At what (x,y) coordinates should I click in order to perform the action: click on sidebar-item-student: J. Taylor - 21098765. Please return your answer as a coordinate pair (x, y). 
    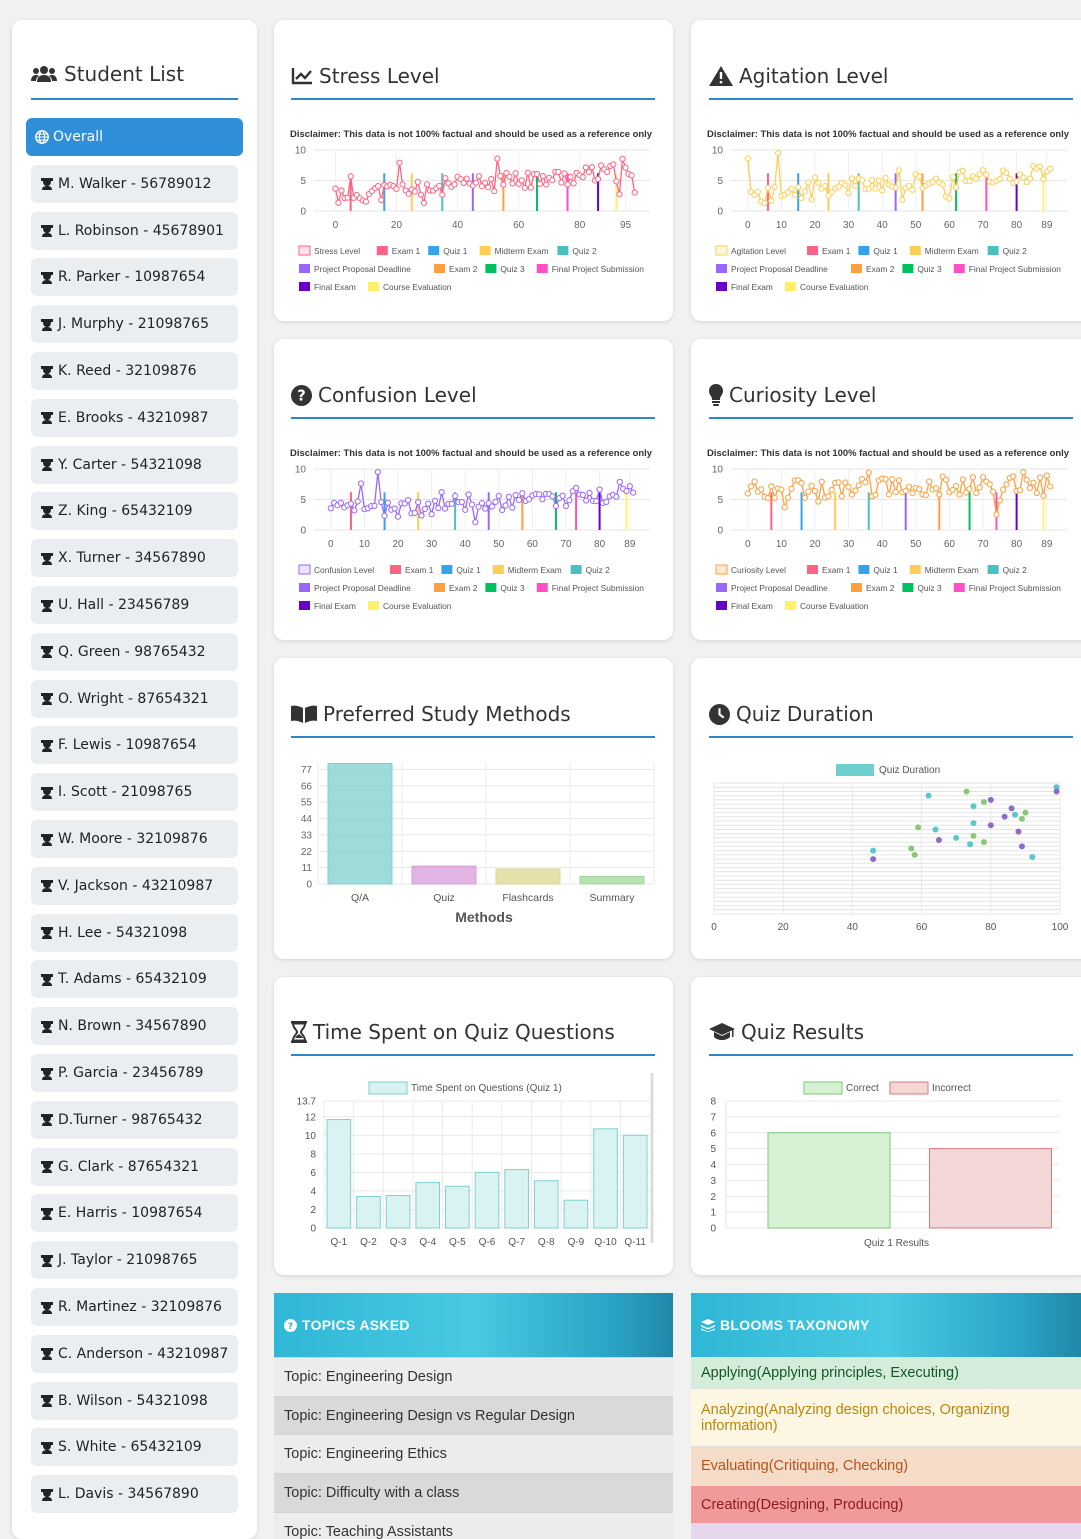
    Looking at the image, I should click on (134, 1260).